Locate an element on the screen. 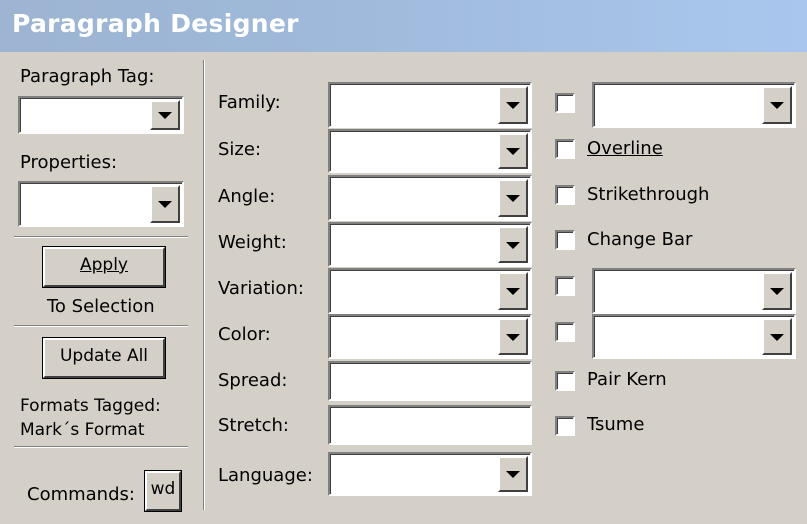  change-bar-checkbox is located at coordinates (565, 240).